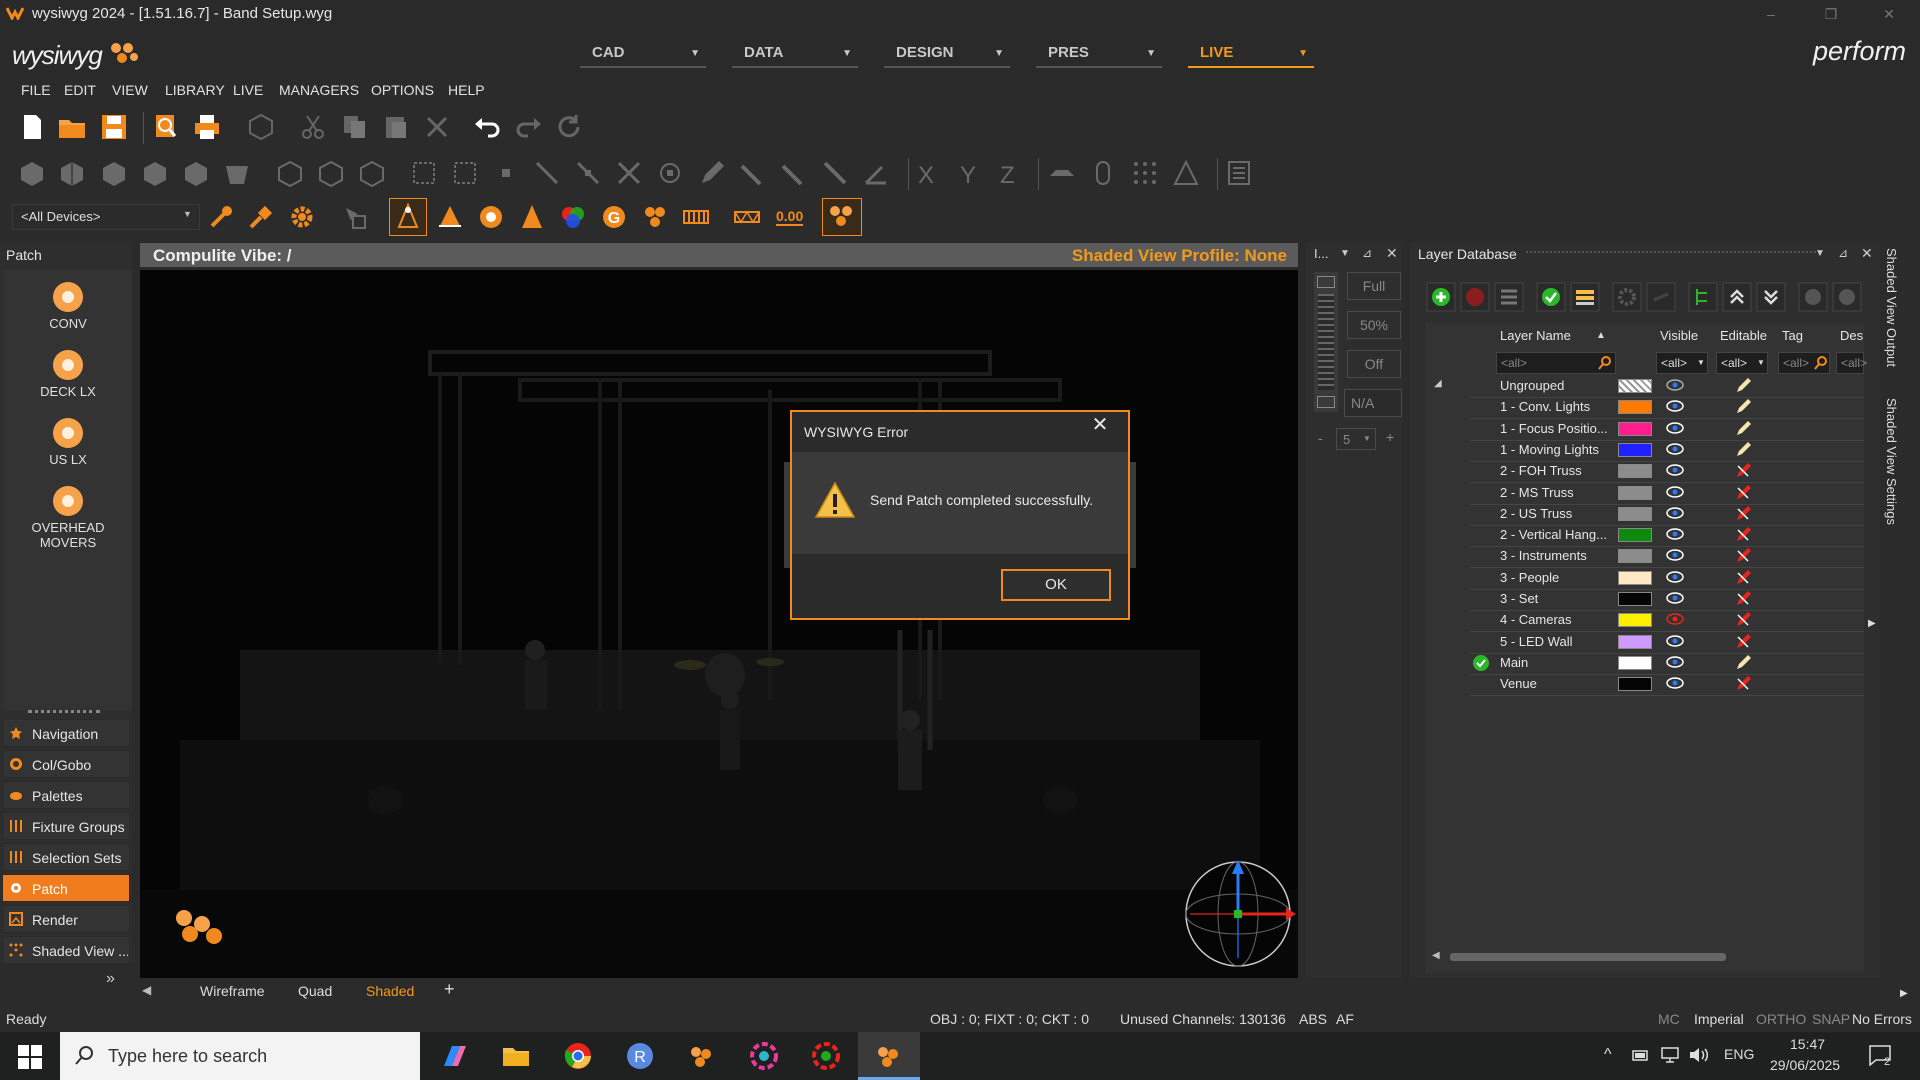  I want to click on taskbar-date: 29/06/2025, so click(1805, 1065).